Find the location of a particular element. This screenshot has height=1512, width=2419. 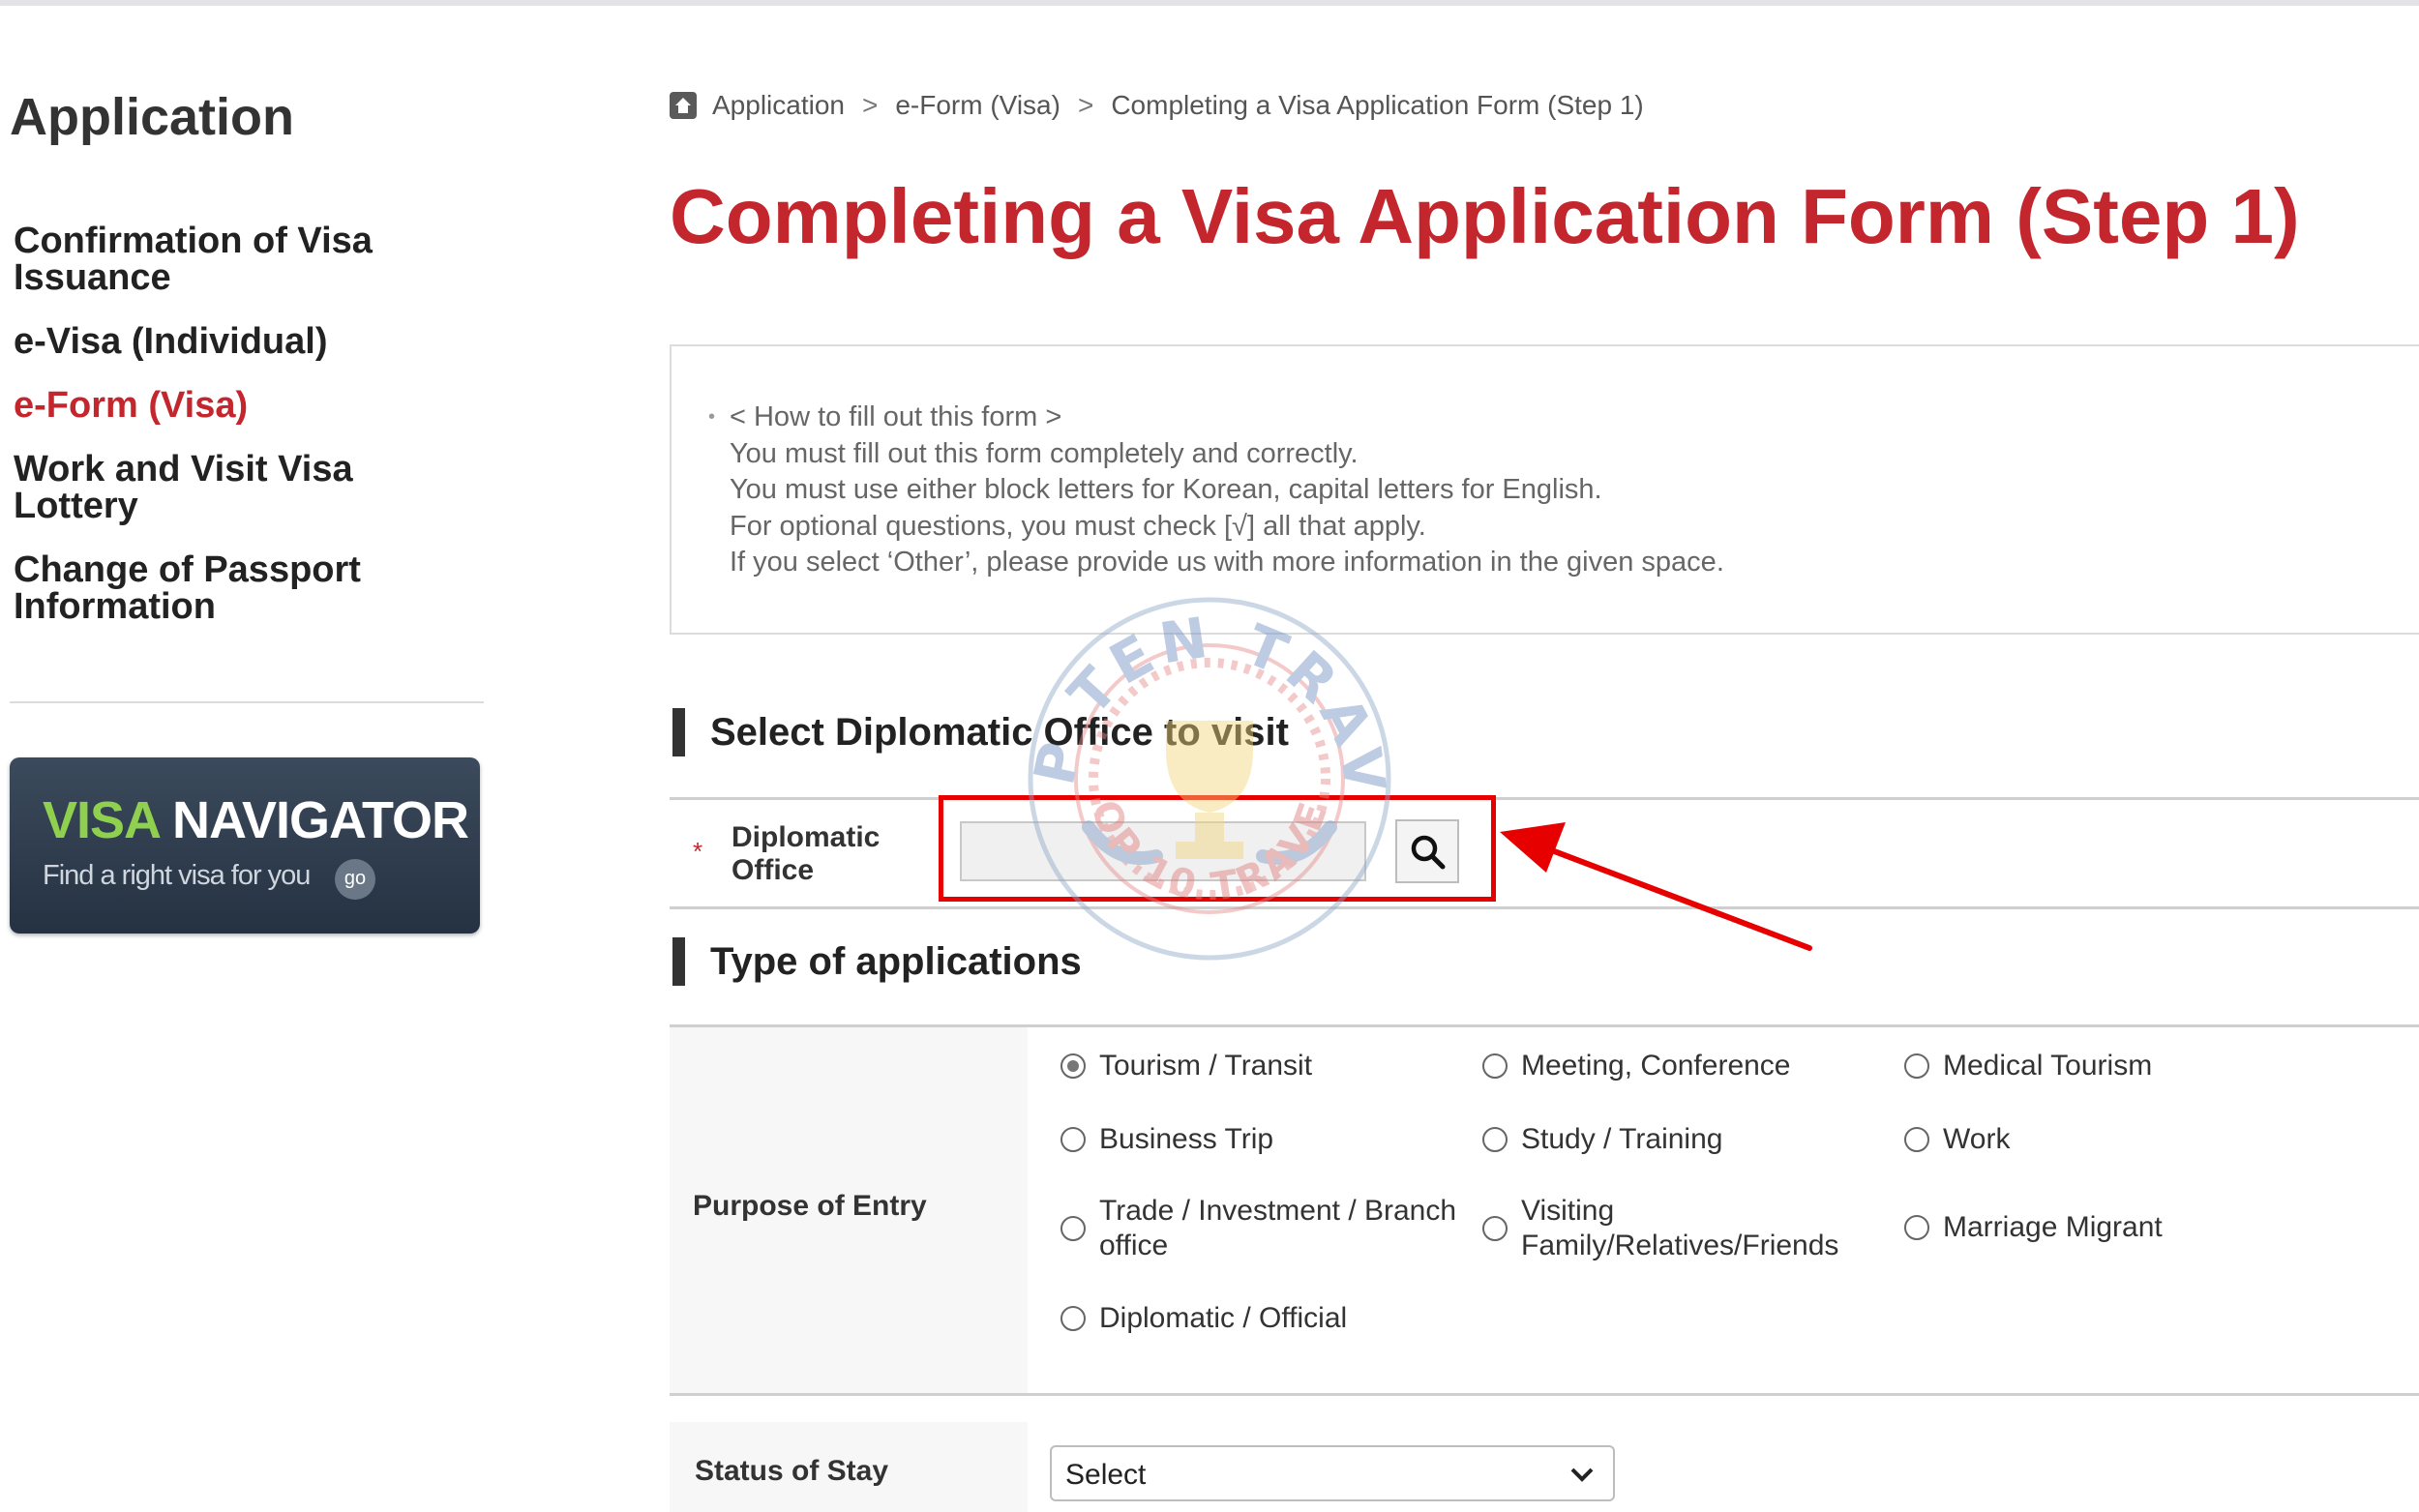

status-of-stay-header-cell: Status of Stay is located at coordinates (849, 1467).